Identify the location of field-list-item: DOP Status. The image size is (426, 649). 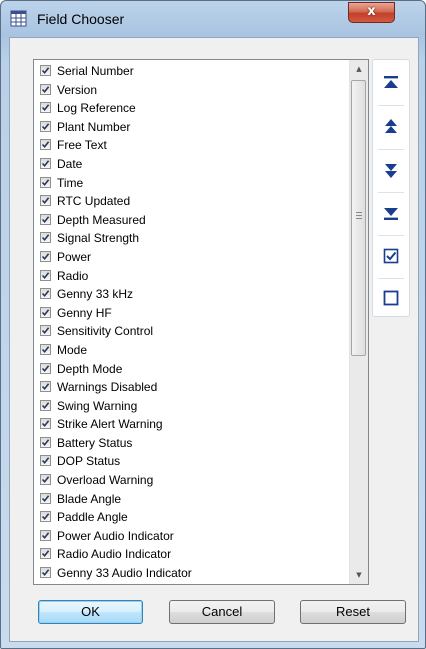
(191, 461).